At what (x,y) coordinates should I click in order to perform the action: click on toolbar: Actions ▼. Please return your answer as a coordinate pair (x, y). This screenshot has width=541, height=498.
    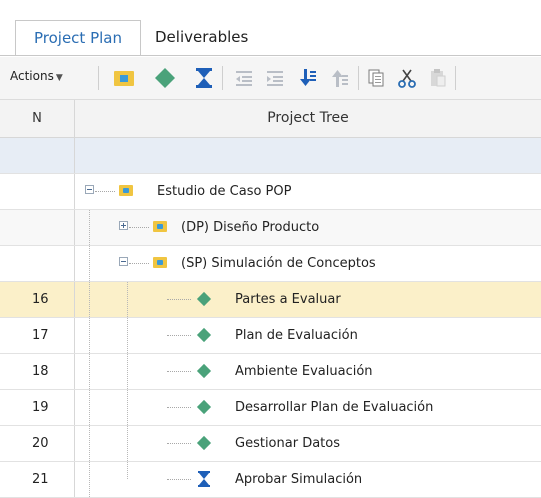
    Looking at the image, I should click on (270, 78).